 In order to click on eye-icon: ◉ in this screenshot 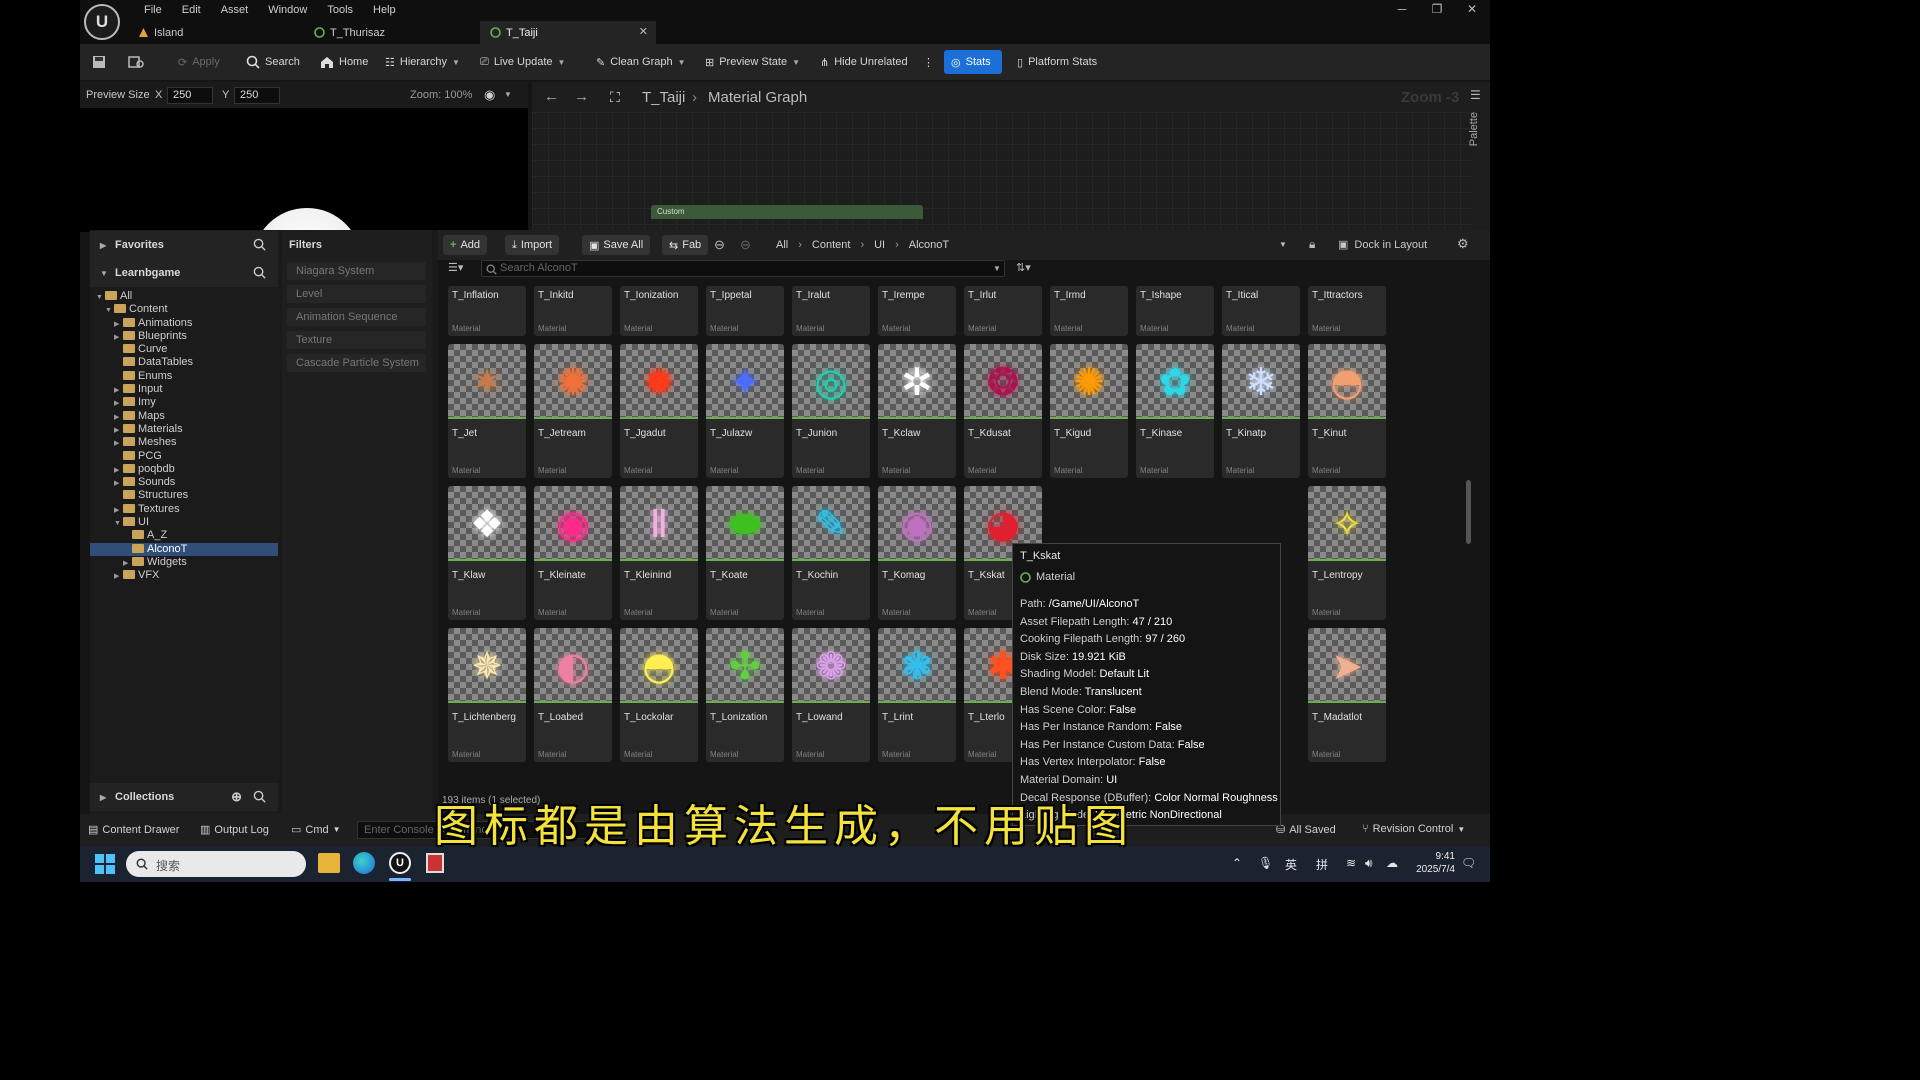, I will do `click(489, 95)`.